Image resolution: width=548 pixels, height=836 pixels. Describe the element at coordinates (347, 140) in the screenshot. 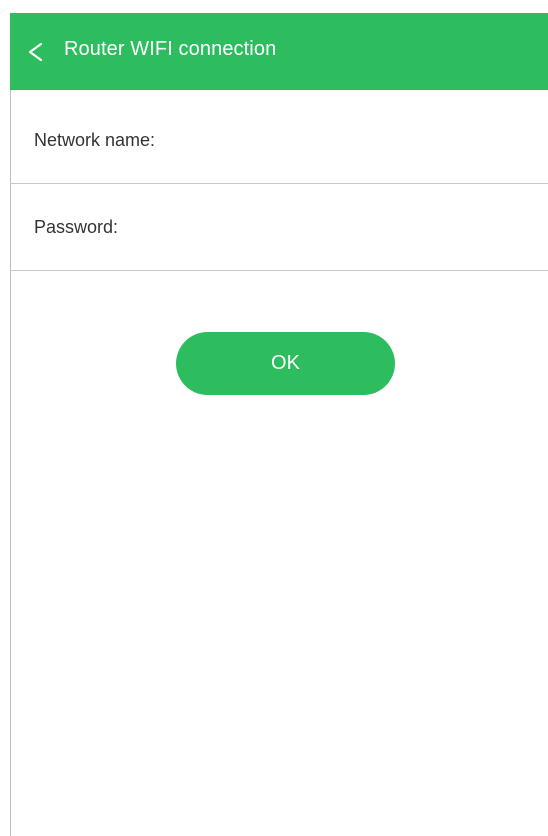

I see `network-name-input` at that location.